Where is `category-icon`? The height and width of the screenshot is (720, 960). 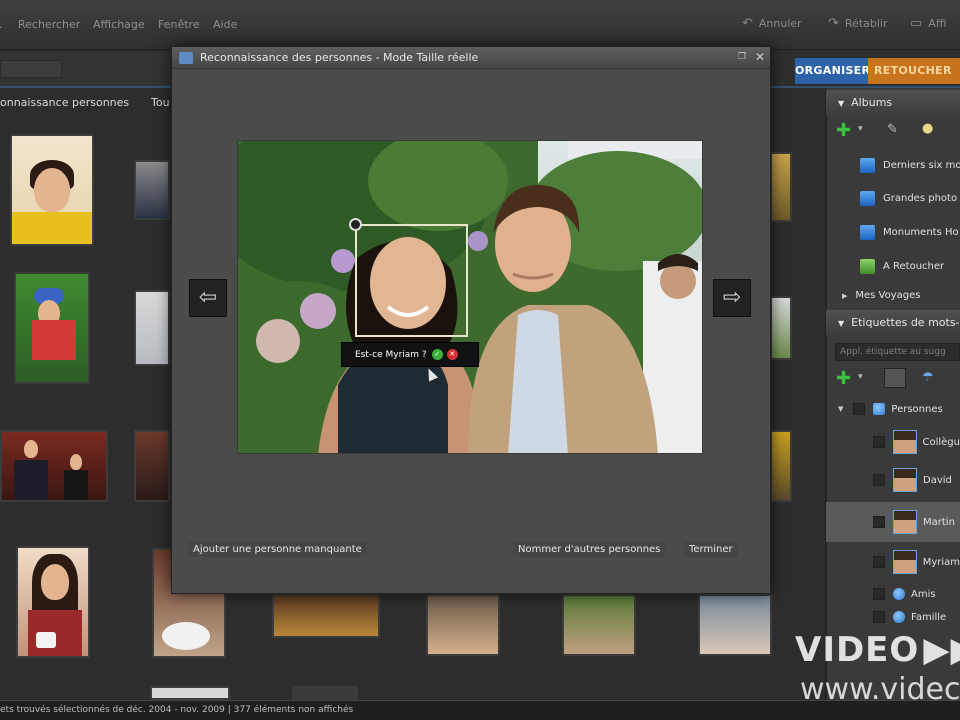
category-icon is located at coordinates (899, 617).